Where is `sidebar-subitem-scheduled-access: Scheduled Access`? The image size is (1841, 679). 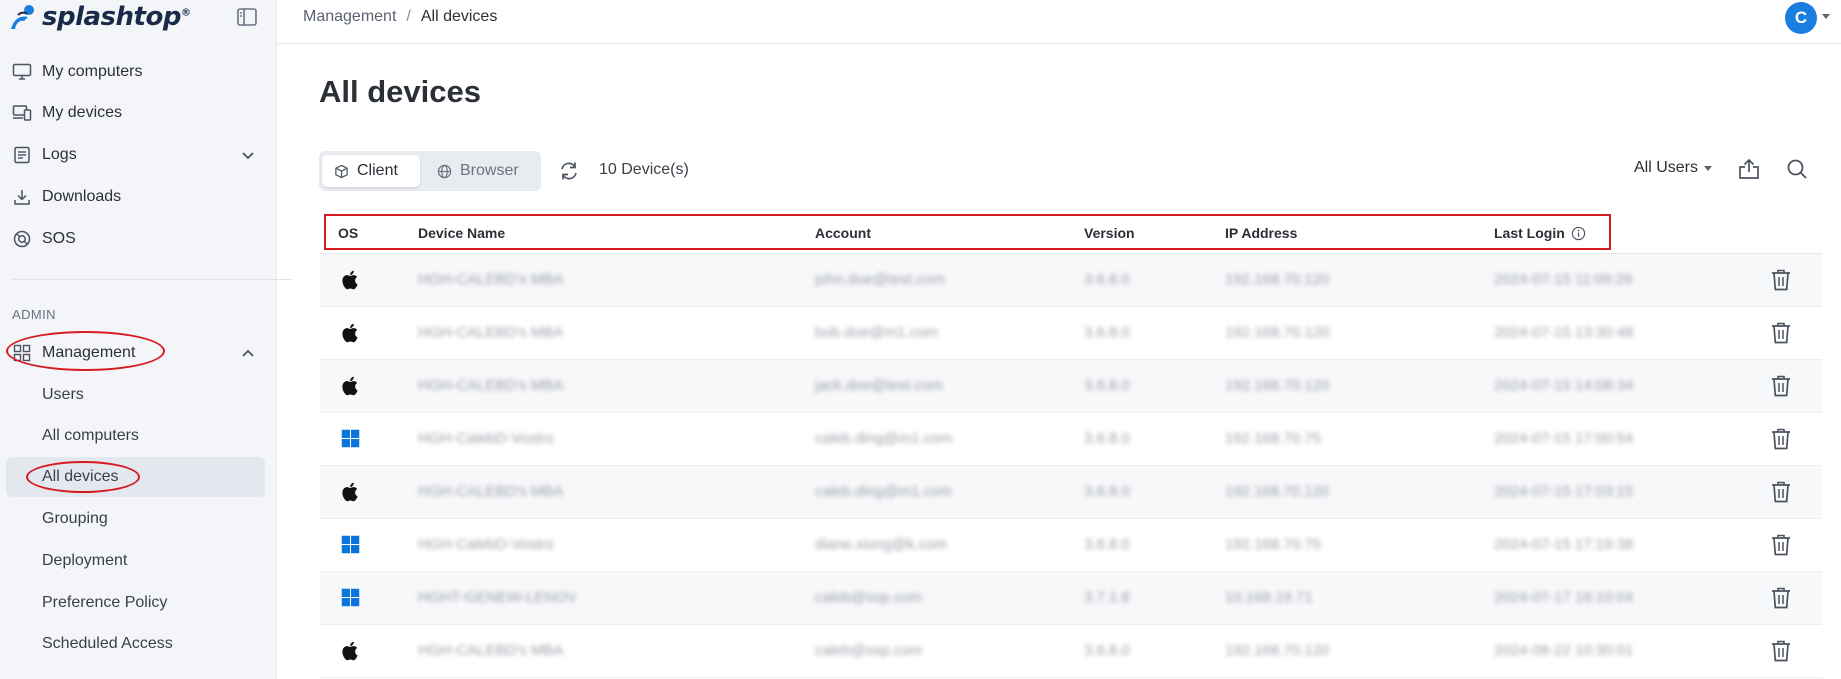 sidebar-subitem-scheduled-access: Scheduled Access is located at coordinates (107, 644).